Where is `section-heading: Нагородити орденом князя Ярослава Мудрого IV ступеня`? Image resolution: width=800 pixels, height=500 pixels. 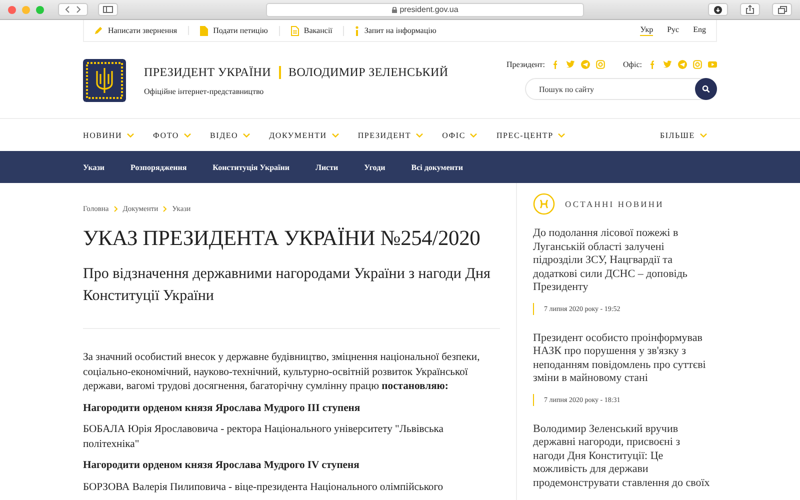
section-heading: Нагородити орденом князя Ярослава Мудрого IV ступеня is located at coordinates (221, 466).